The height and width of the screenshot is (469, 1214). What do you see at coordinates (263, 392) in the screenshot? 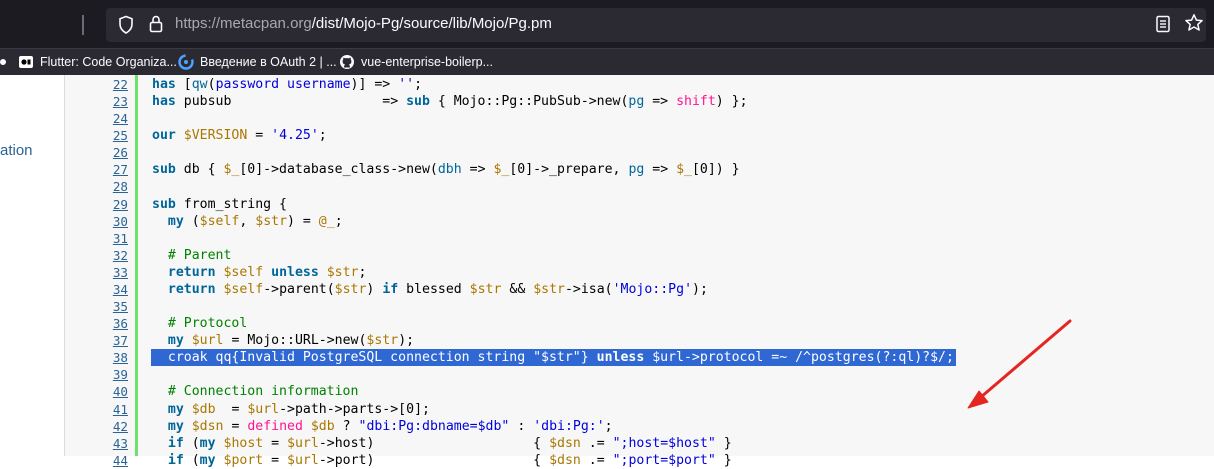
I see `code-line: # Connection information` at bounding box center [263, 392].